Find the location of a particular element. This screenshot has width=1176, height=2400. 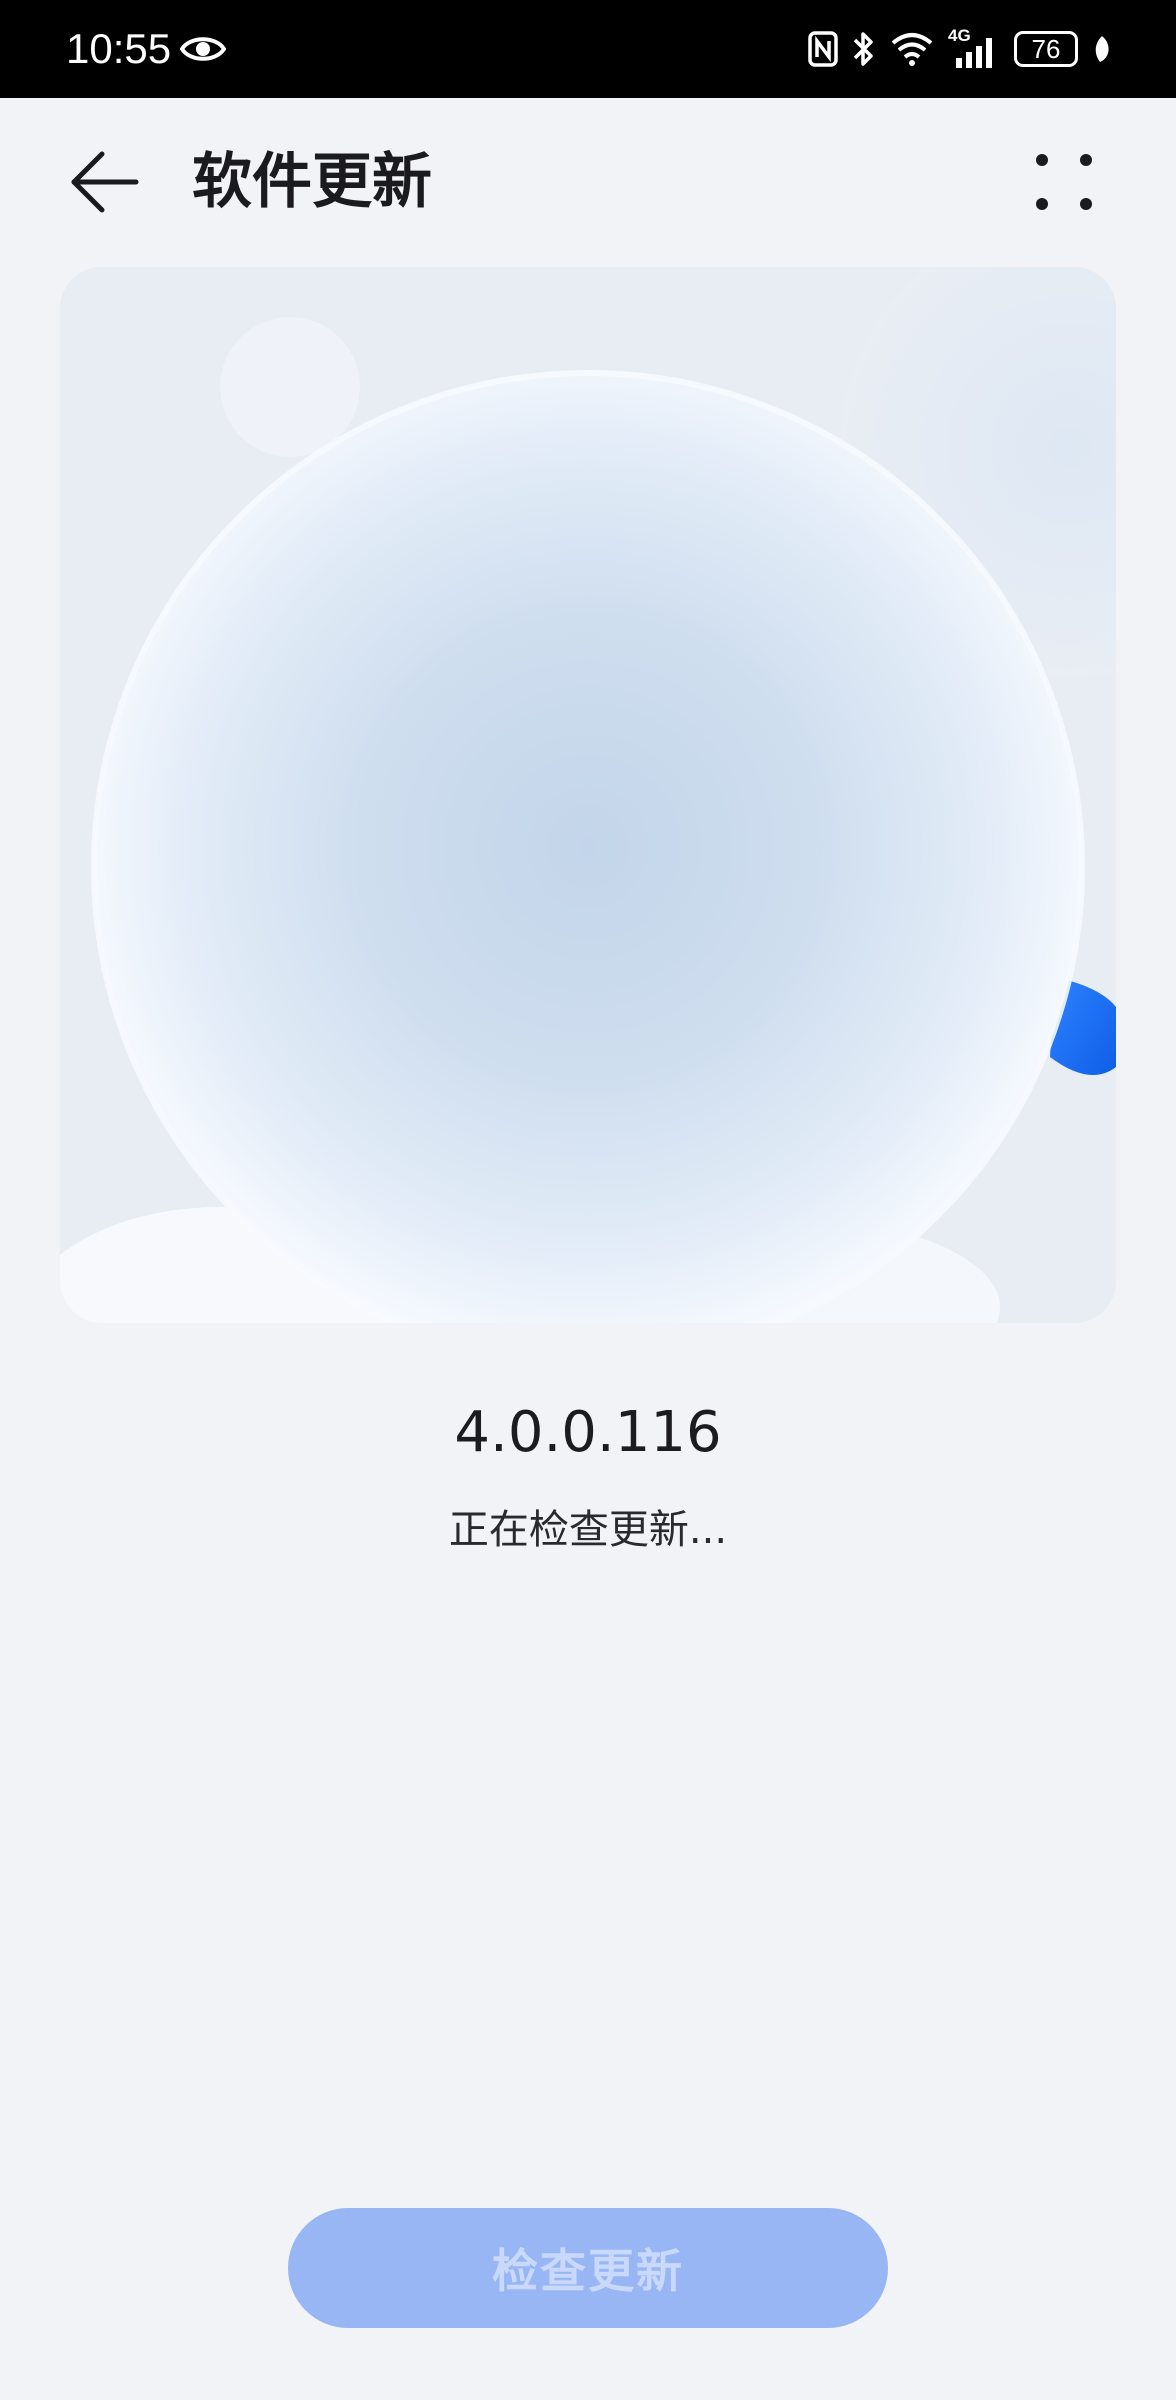

status-time: 10:55 is located at coordinates (119, 48).